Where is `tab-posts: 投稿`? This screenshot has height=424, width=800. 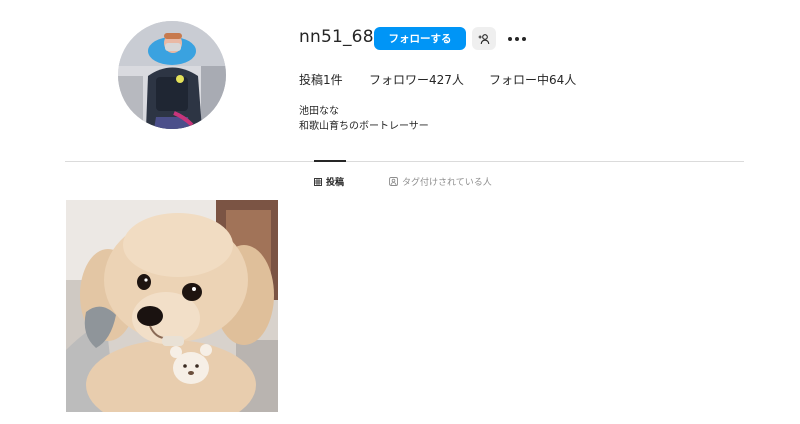 tab-posts: 投稿 is located at coordinates (329, 181).